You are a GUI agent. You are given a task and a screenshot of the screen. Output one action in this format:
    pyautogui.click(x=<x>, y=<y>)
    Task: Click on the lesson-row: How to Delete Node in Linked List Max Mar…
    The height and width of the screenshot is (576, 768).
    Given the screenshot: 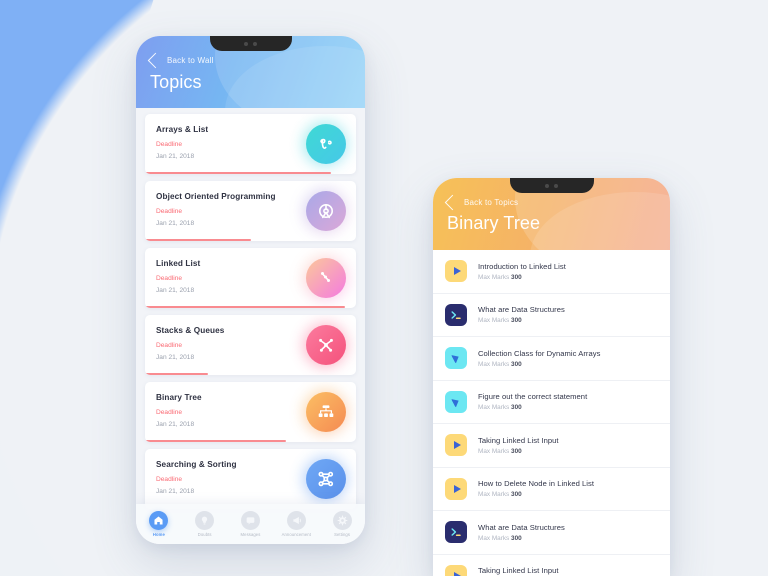 What is the action you would take?
    pyautogui.click(x=551, y=489)
    